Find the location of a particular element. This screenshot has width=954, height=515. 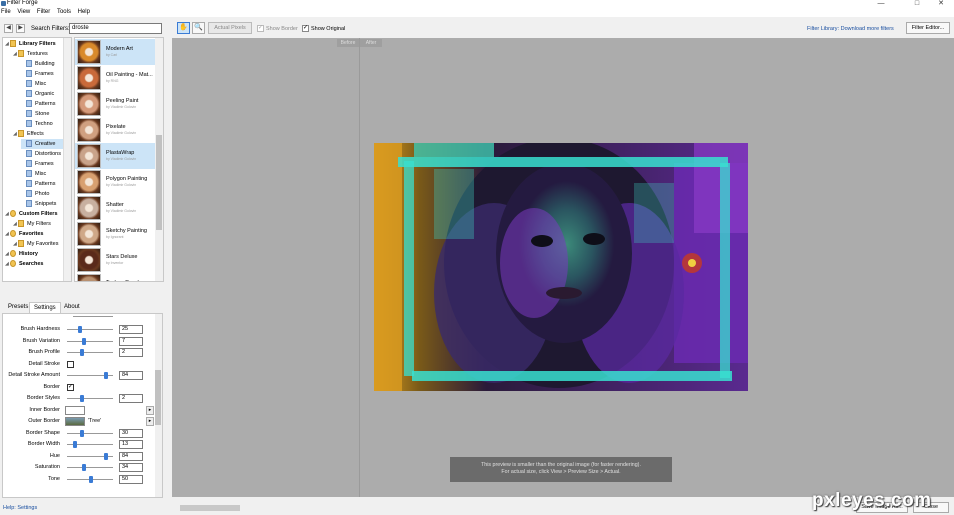

setting-value-input: 13 is located at coordinates (131, 444).